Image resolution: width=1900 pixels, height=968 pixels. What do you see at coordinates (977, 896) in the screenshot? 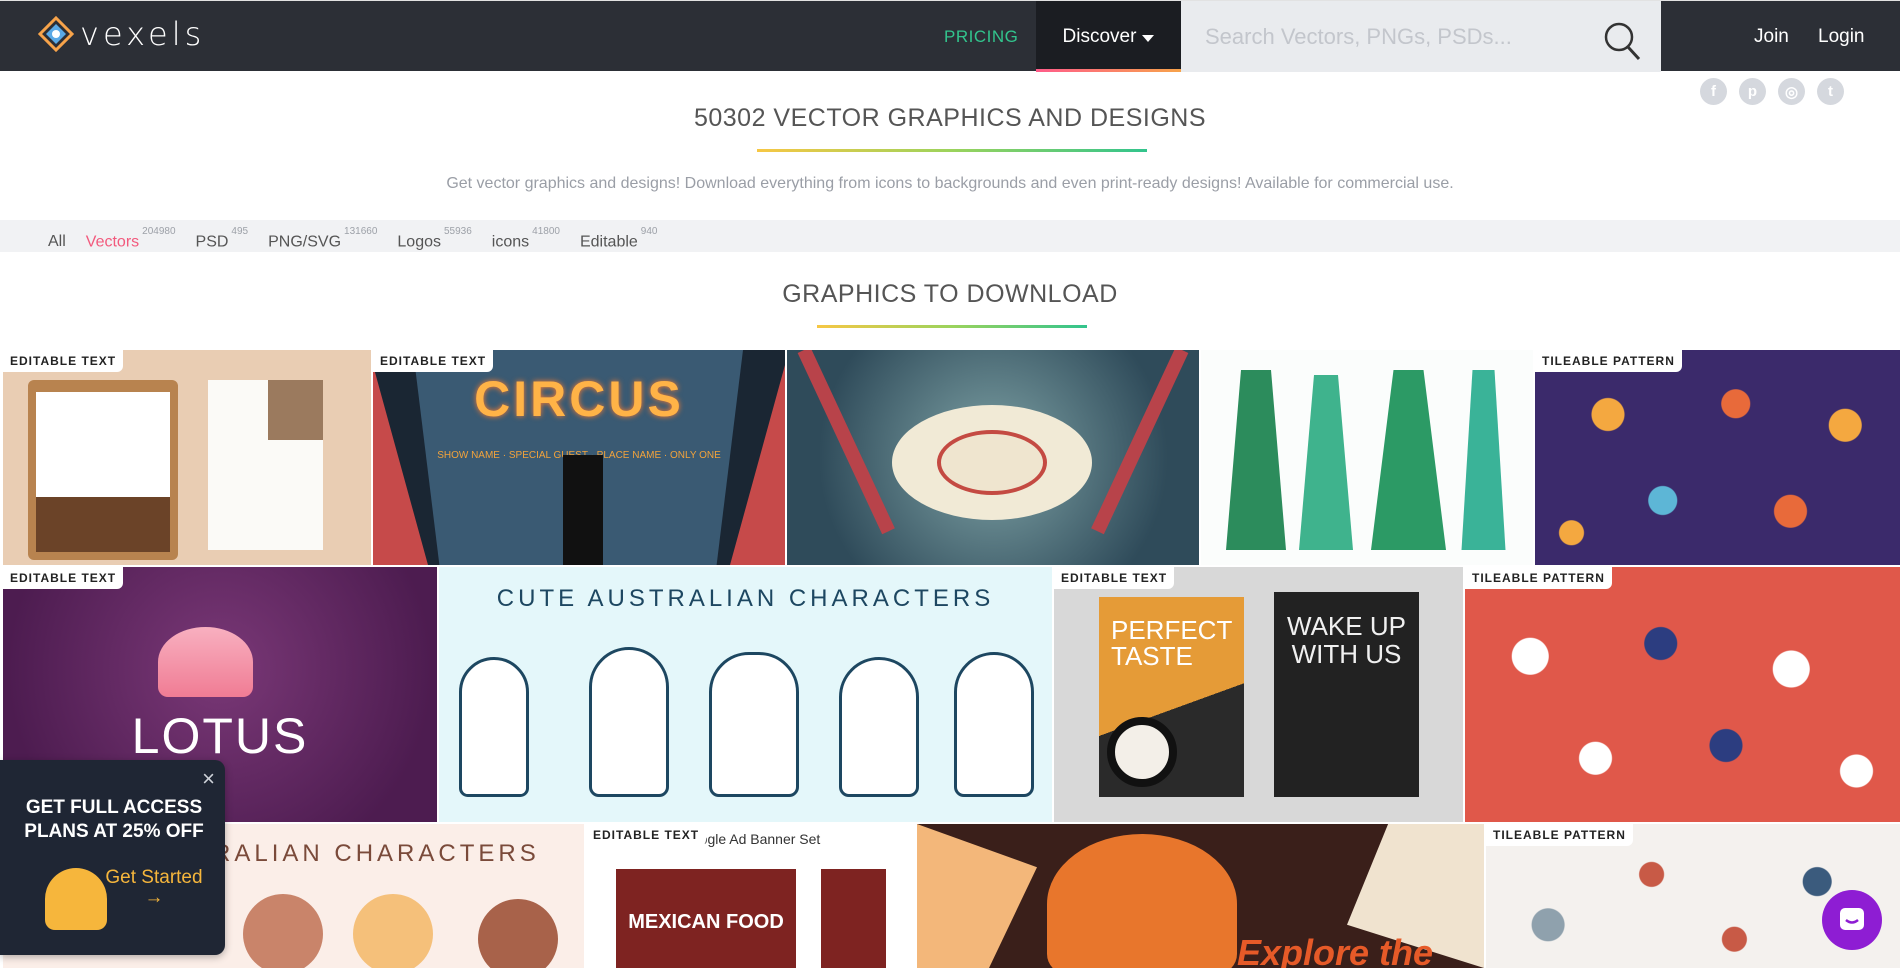
I see `leaf-left` at bounding box center [977, 896].